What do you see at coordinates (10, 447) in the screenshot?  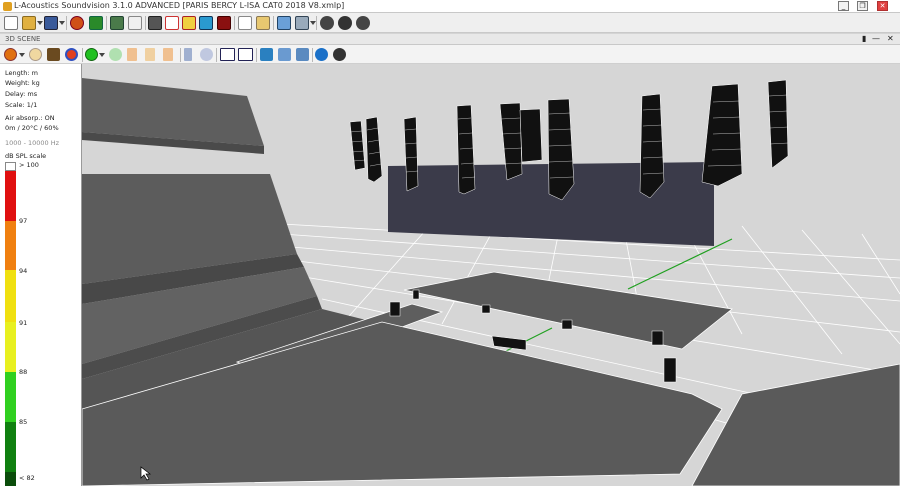 I see `spl-scale-bar-darkgreen` at bounding box center [10, 447].